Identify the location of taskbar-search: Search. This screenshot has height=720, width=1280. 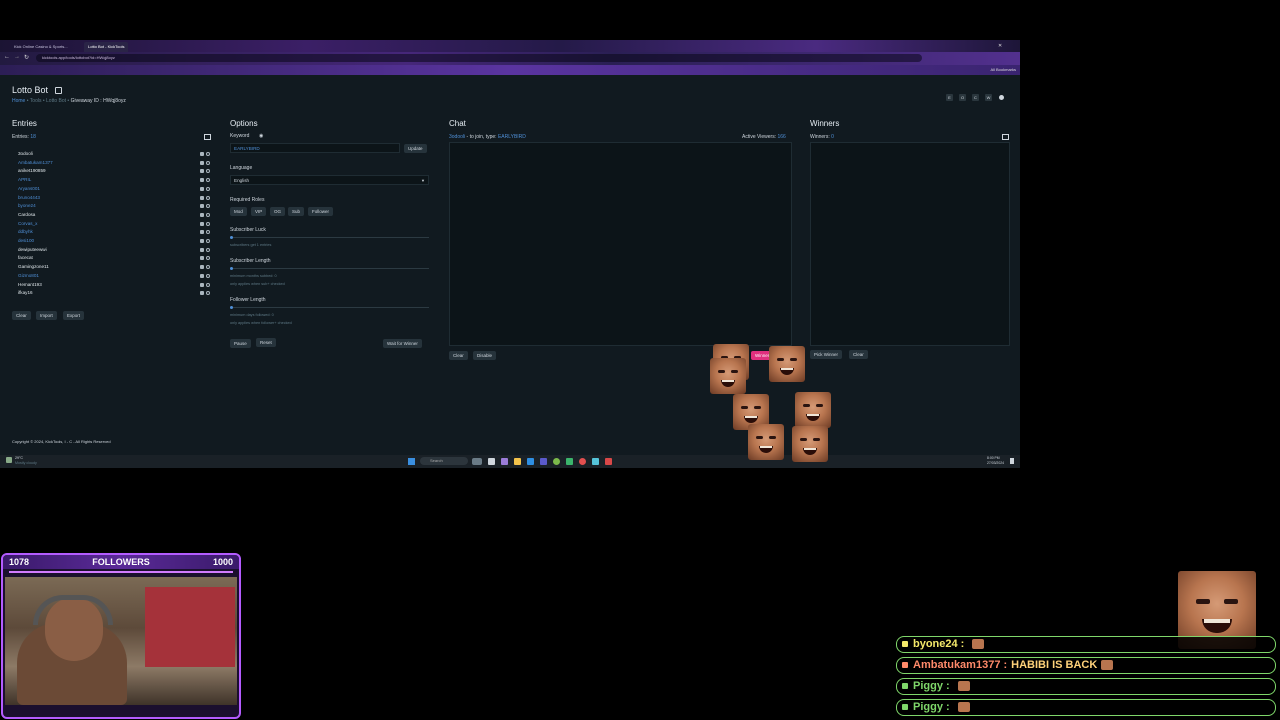
(444, 461).